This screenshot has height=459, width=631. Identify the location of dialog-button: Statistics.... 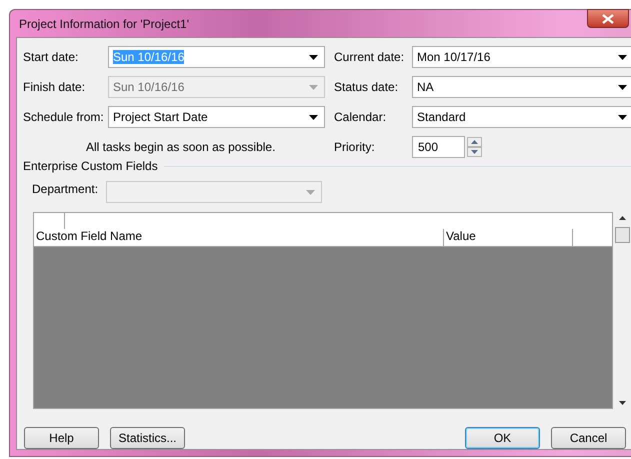
(147, 438).